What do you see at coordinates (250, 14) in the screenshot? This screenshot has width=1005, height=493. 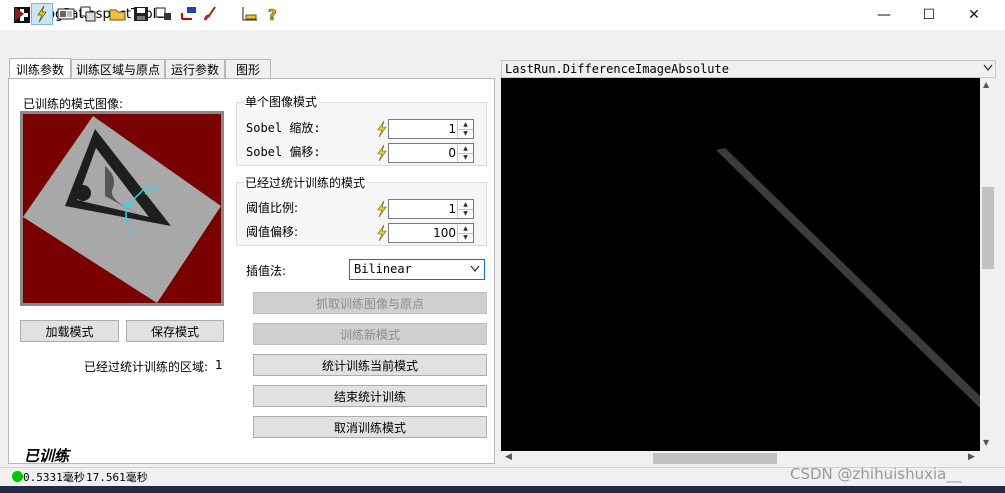 I see `ruler-icon` at bounding box center [250, 14].